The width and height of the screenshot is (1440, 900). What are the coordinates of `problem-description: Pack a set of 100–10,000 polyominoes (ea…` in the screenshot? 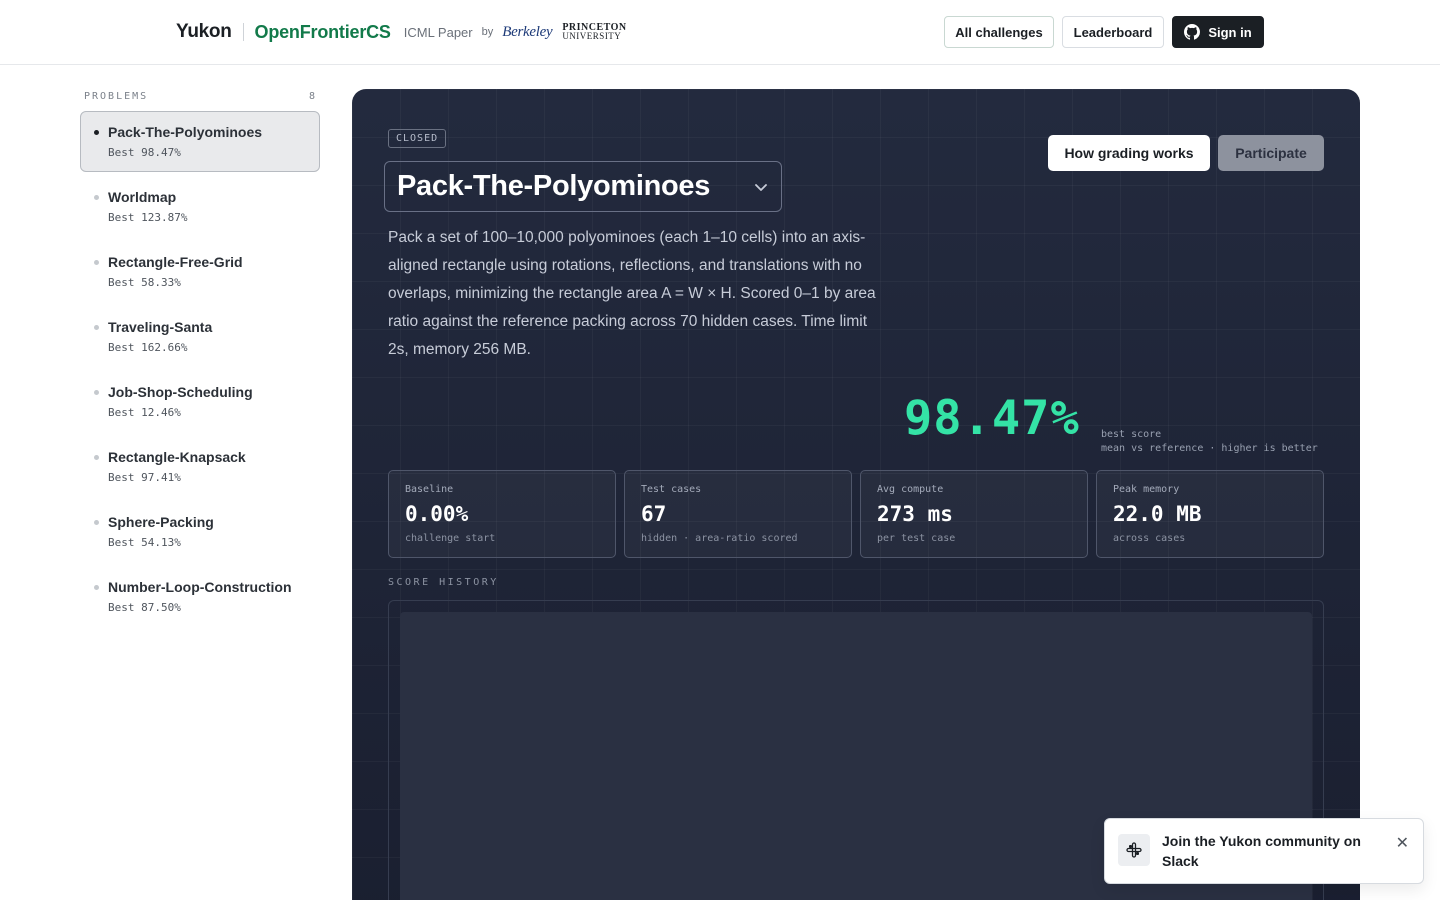 It's located at (632, 293).